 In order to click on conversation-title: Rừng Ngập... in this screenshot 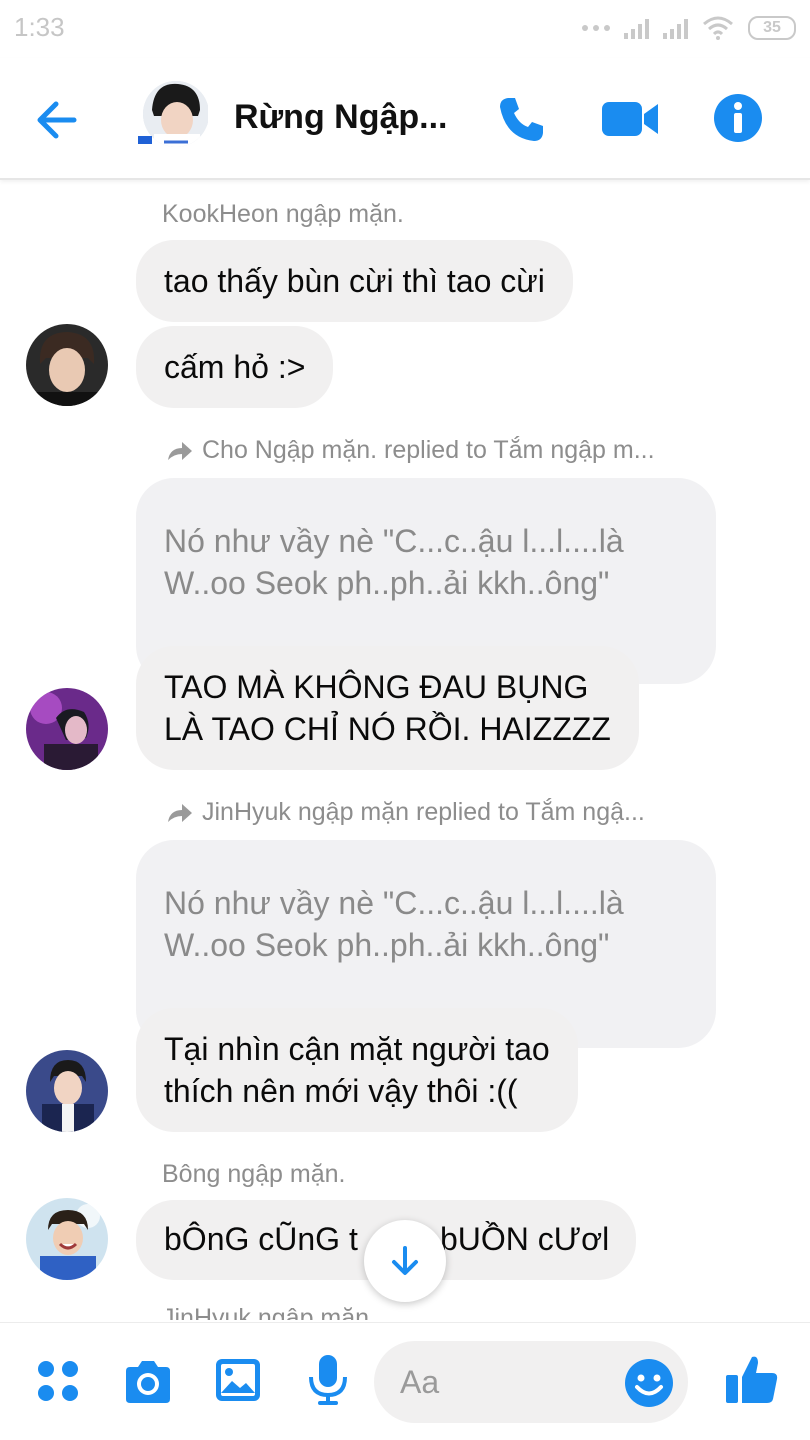, I will do `click(341, 117)`.